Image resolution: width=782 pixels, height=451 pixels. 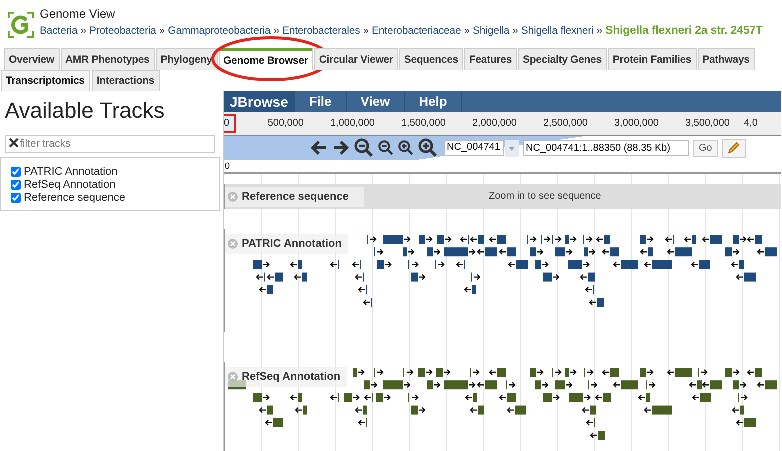 What do you see at coordinates (652, 59) in the screenshot?
I see `tab: Protein Families` at bounding box center [652, 59].